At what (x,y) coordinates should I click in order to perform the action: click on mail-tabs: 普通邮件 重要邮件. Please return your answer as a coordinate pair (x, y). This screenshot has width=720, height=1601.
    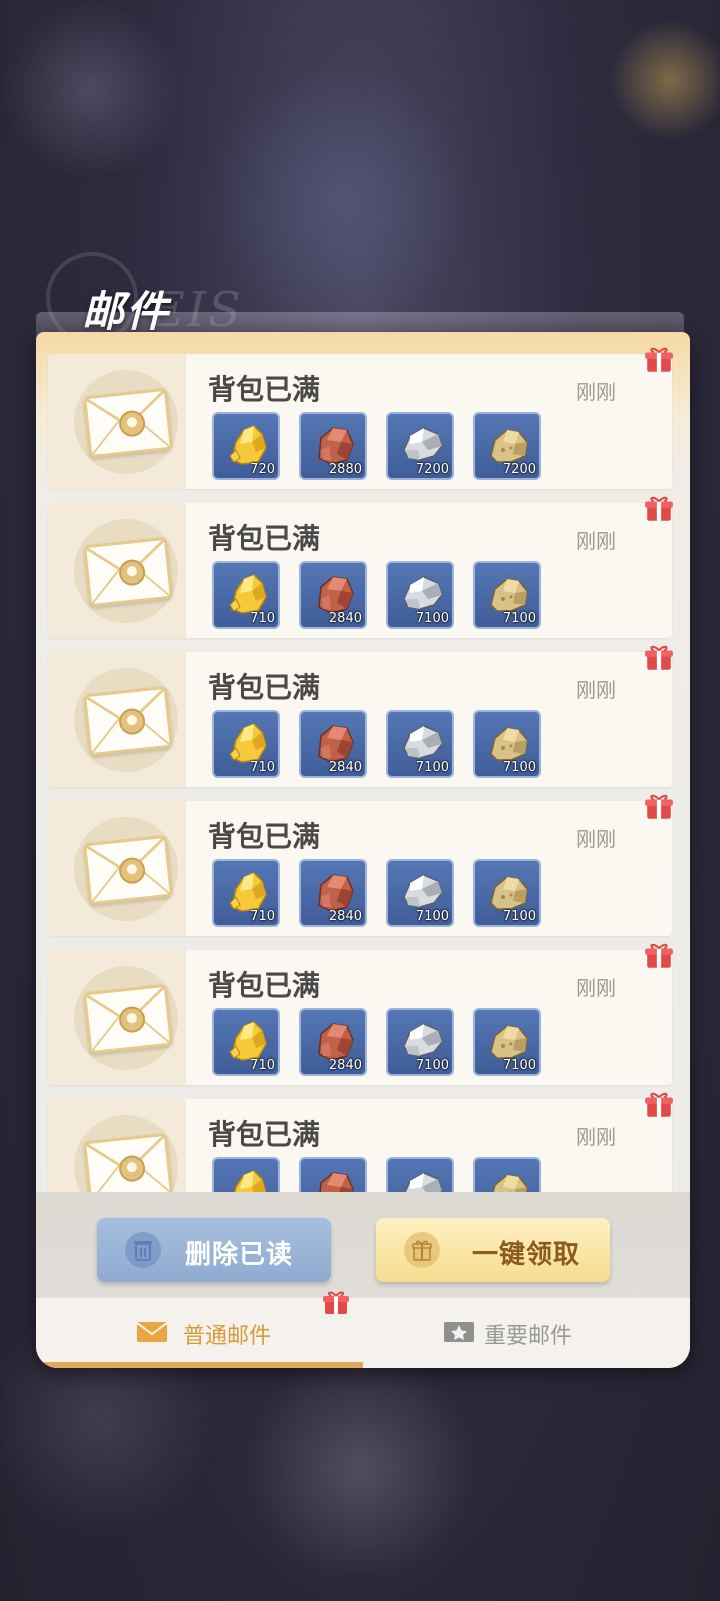
    Looking at the image, I should click on (363, 1329).